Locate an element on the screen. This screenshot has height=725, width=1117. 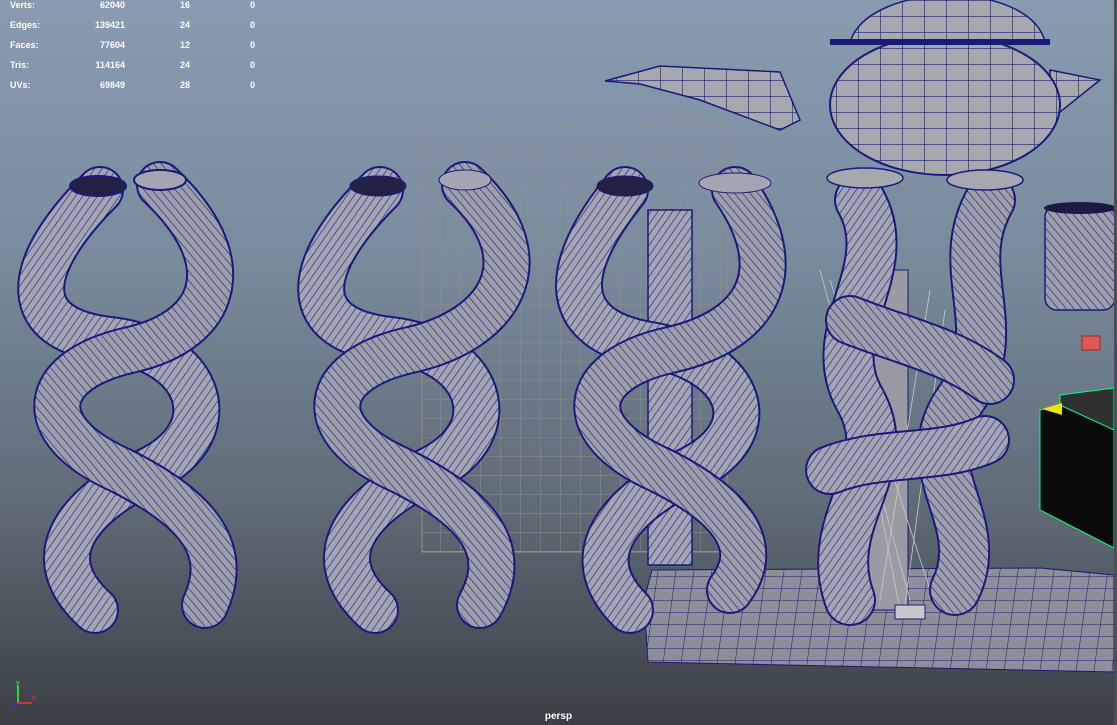
hud-total: 114164 is located at coordinates (110, 65).